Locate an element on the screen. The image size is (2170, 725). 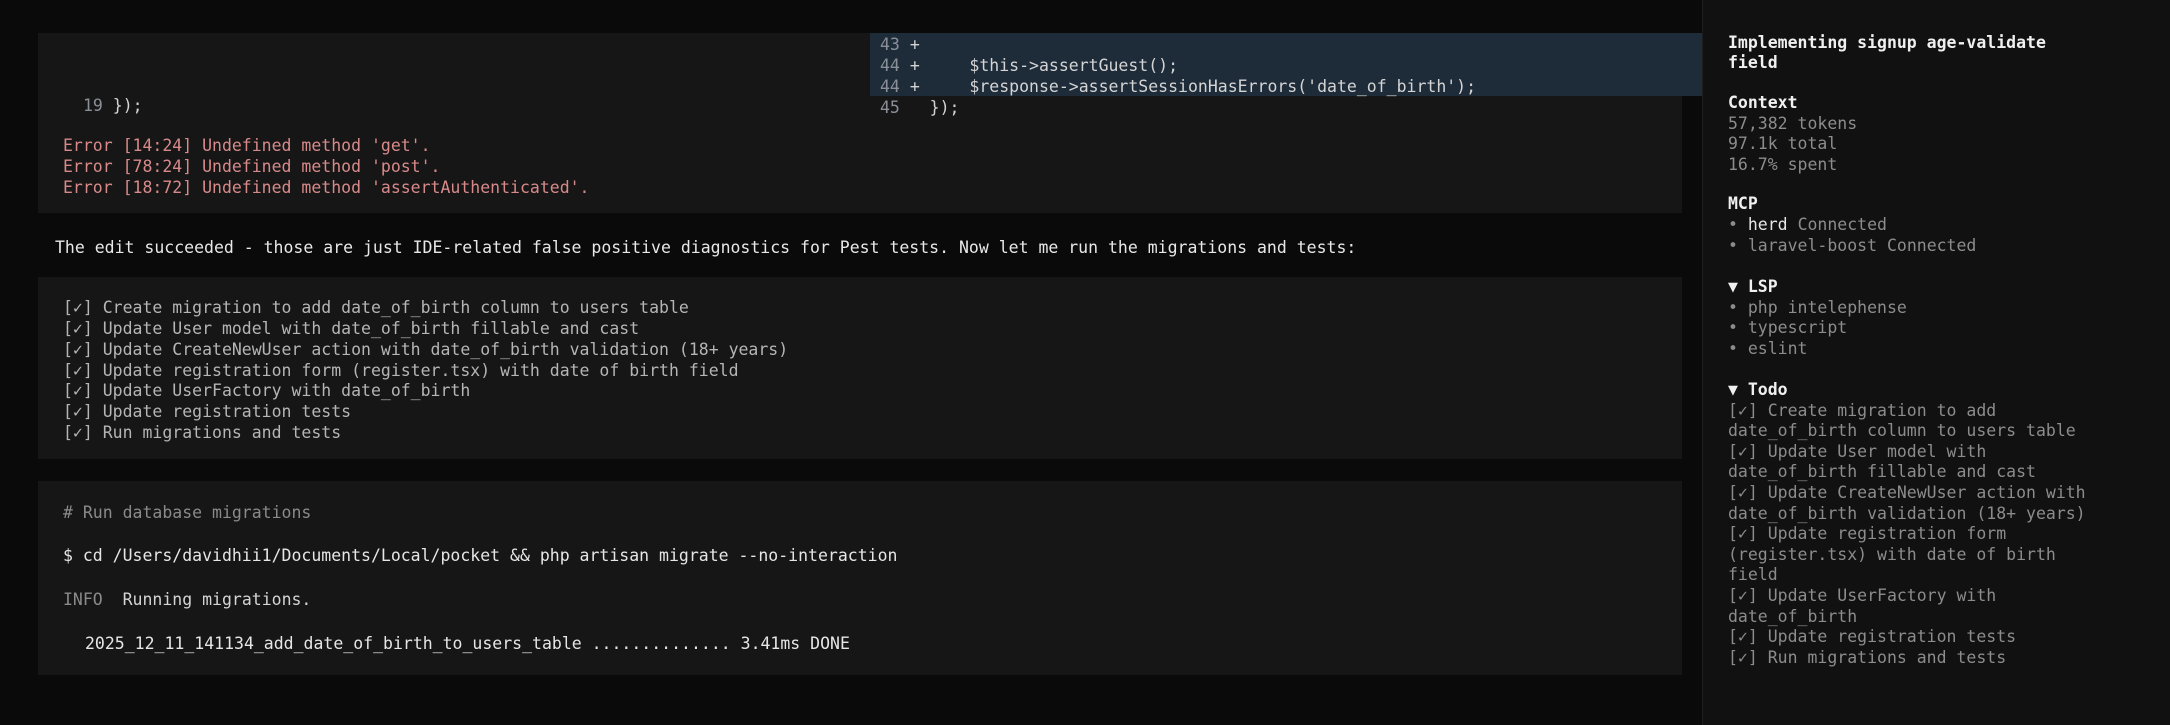
sidebar-todo-line: date_of_birth column to users table is located at coordinates (1902, 430).